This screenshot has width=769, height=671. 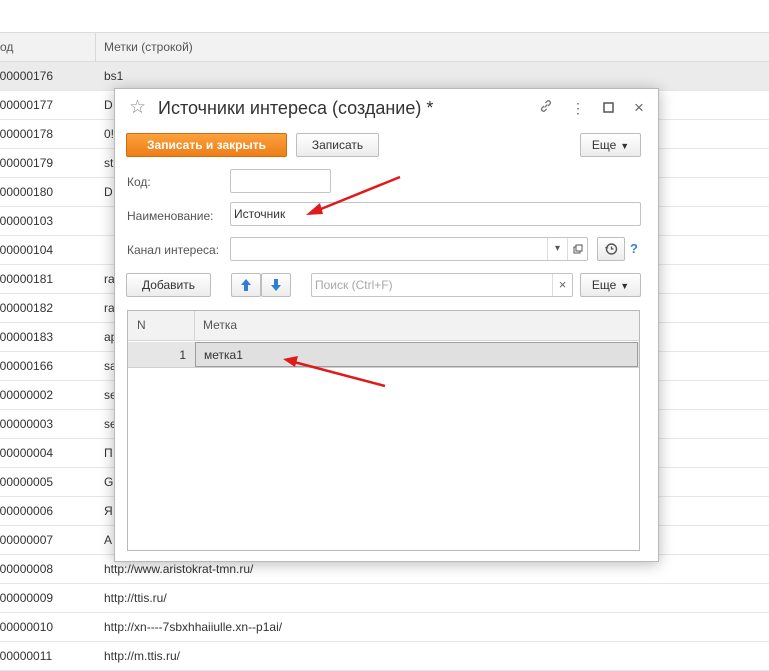 What do you see at coordinates (220, 325) in the screenshot?
I see `column-header-tag: Метка` at bounding box center [220, 325].